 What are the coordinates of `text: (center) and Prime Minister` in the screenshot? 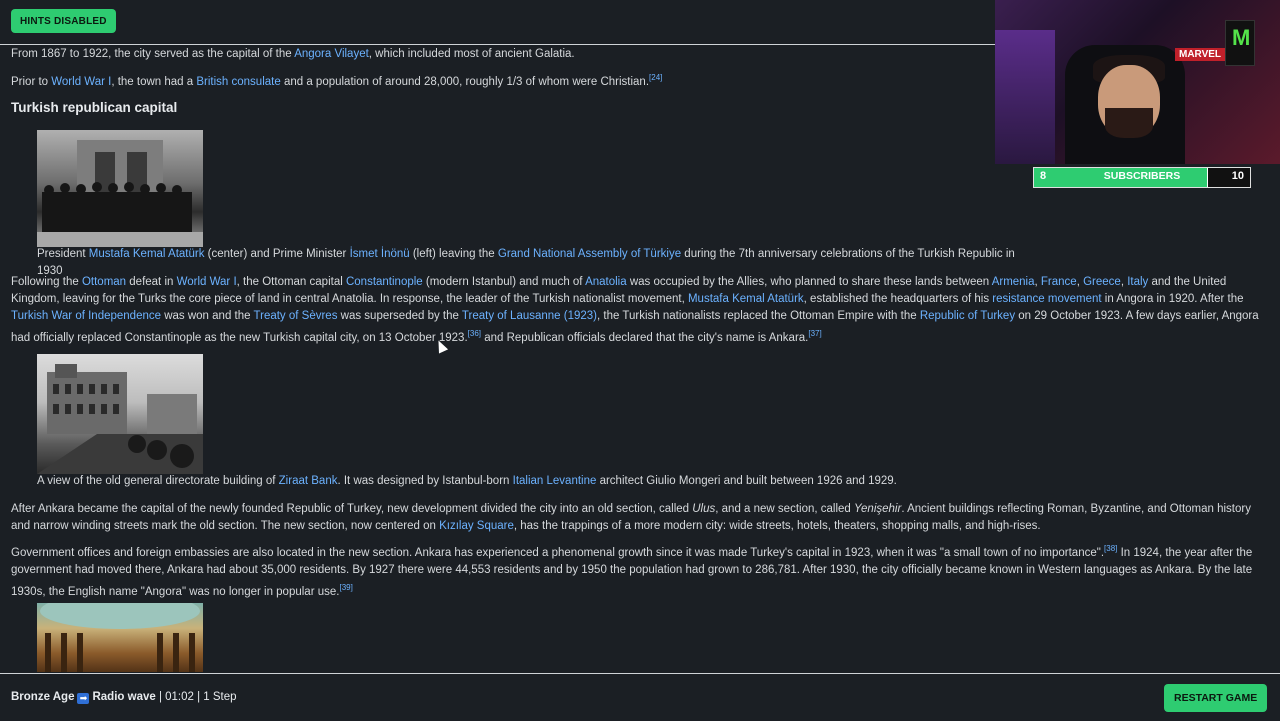 It's located at (277, 254).